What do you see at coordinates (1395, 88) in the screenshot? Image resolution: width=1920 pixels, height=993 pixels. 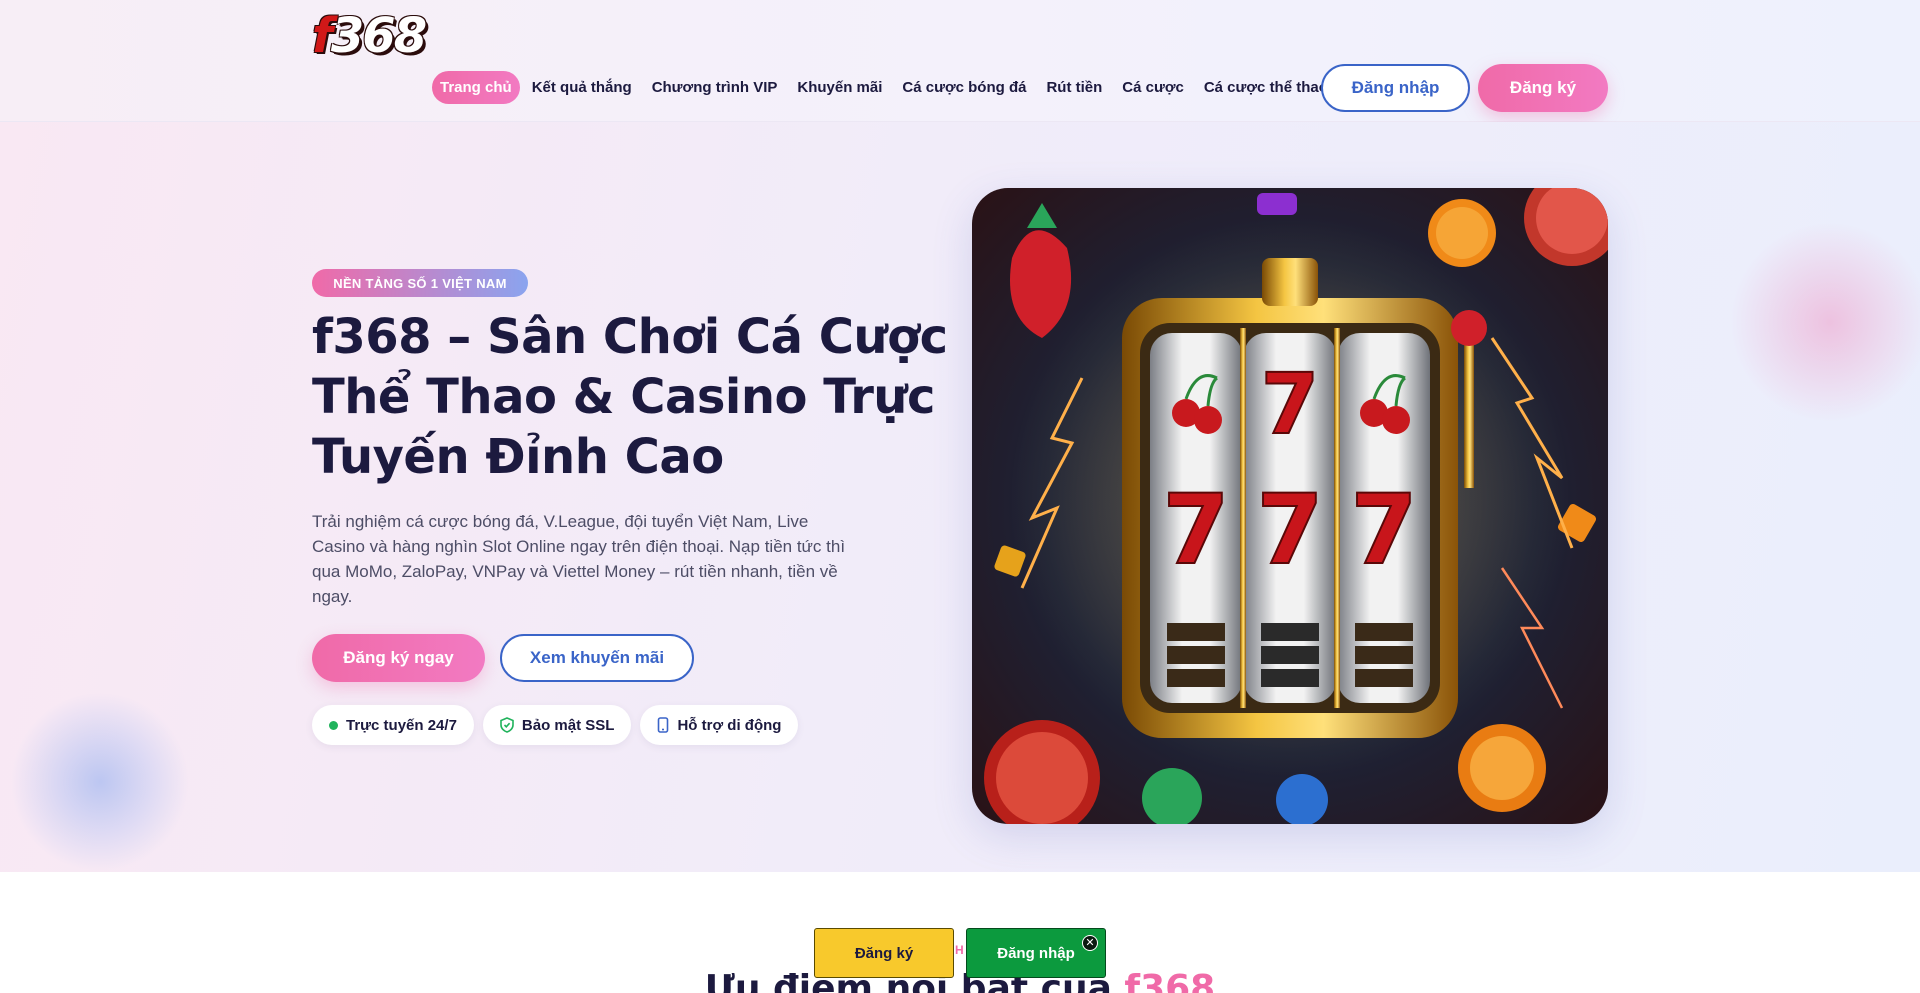 I see `login-button: Đăng nhập` at bounding box center [1395, 88].